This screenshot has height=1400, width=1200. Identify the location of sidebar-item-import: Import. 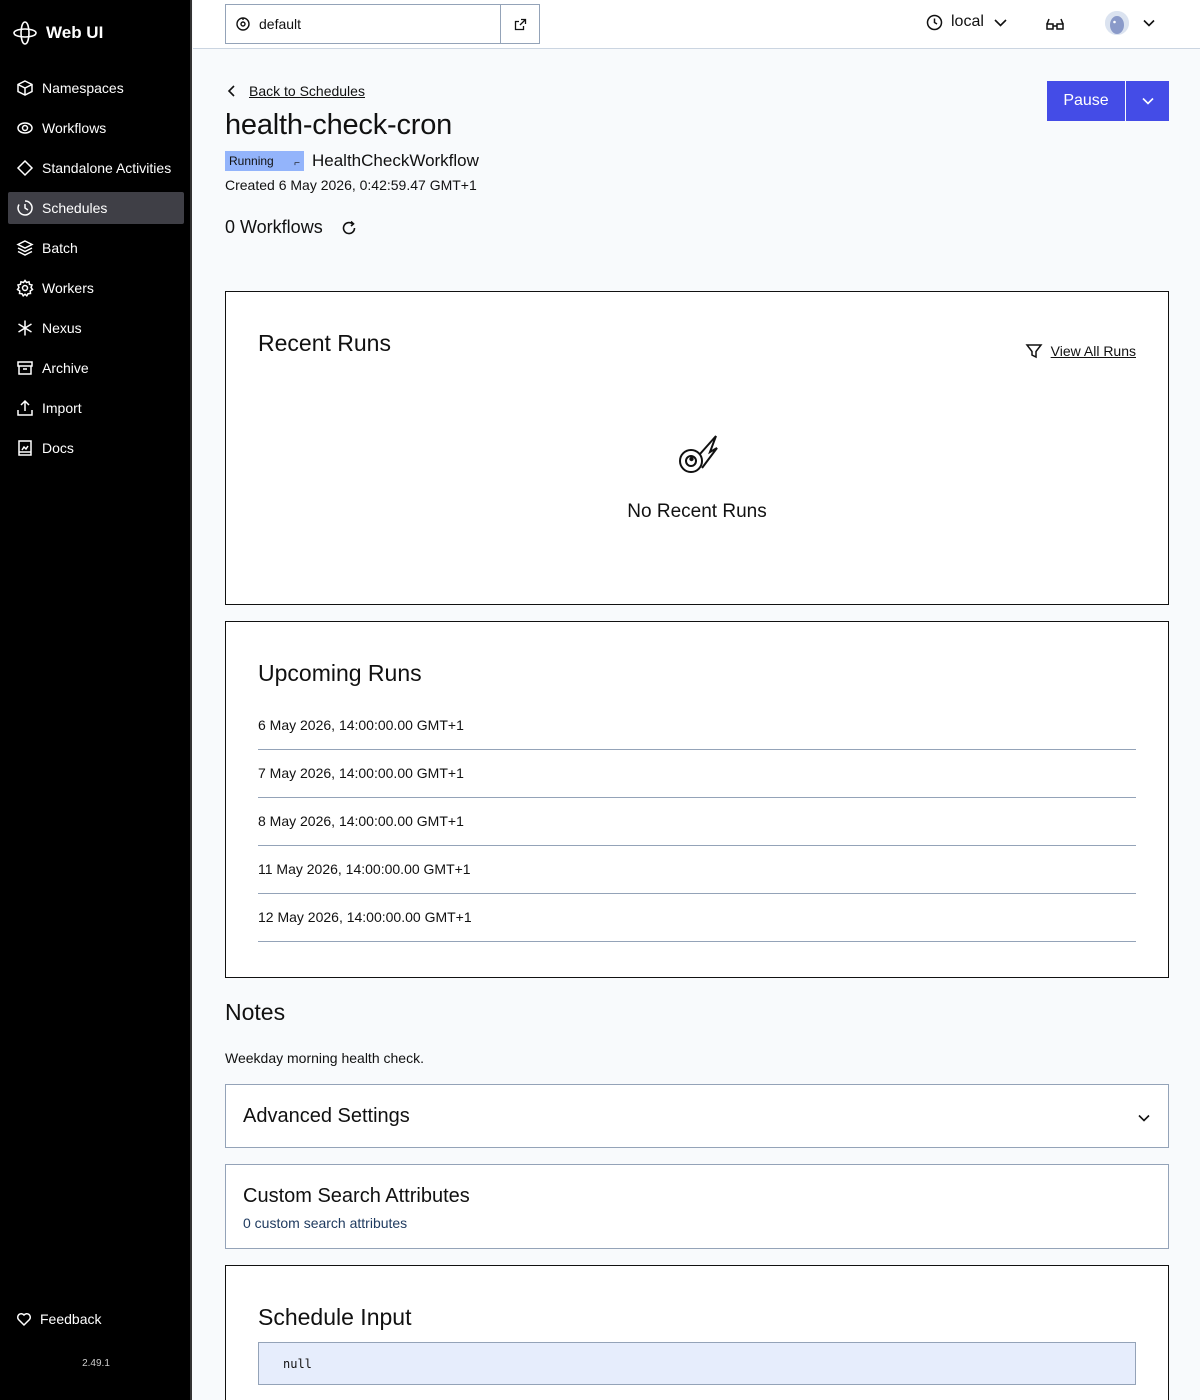
(96, 408).